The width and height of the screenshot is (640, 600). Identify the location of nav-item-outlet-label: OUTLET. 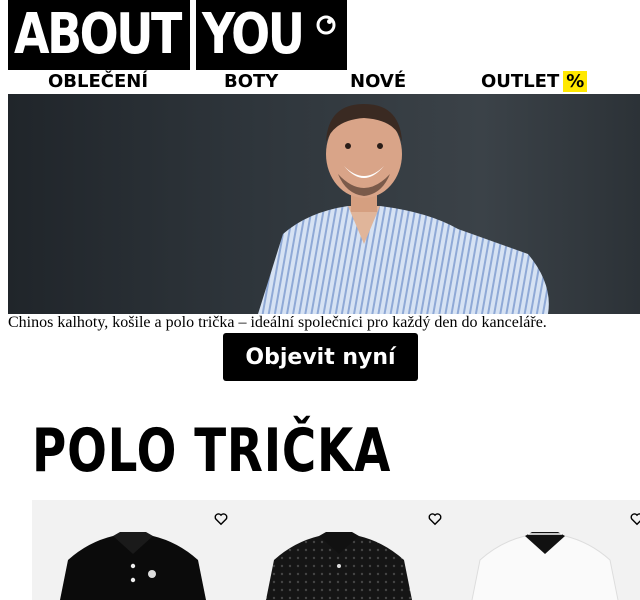
(520, 81).